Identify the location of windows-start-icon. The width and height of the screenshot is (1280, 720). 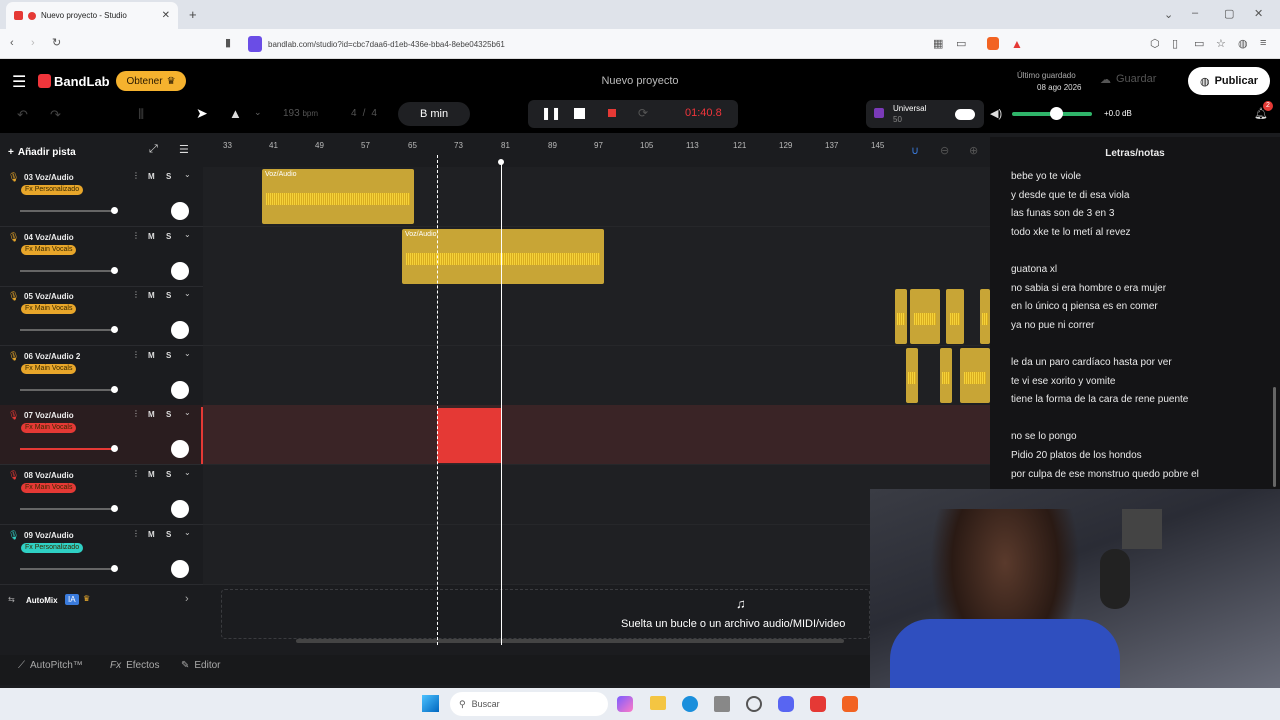
(430, 703).